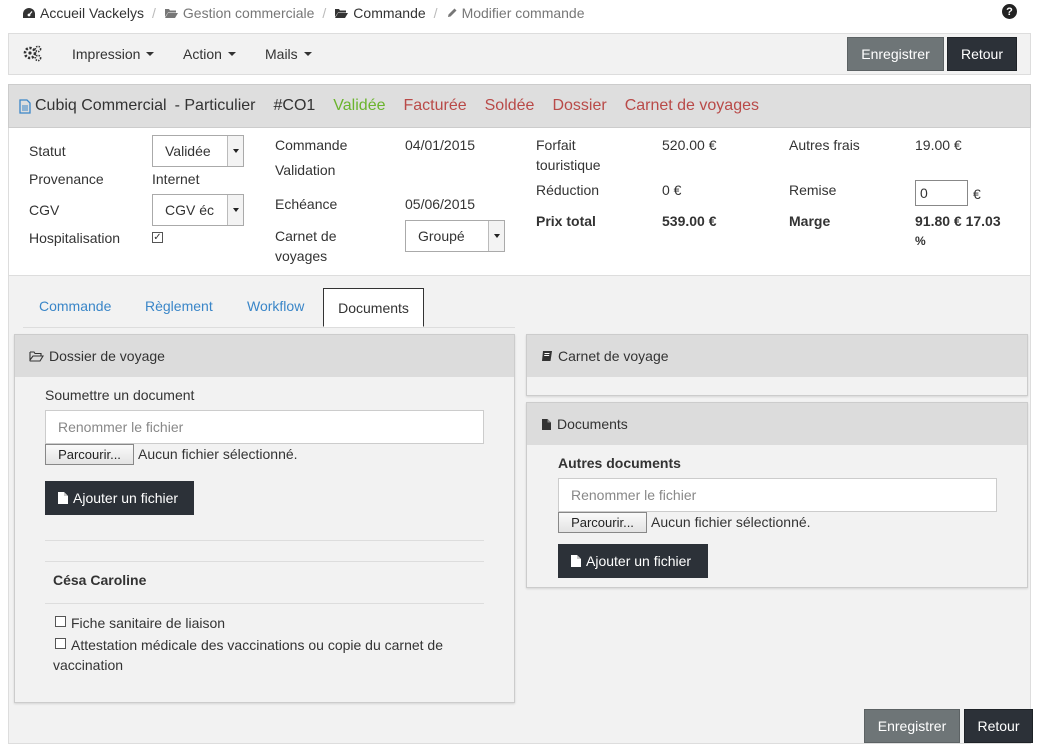 The height and width of the screenshot is (752, 1039). I want to click on bottom-save-button: Enregistrer, so click(912, 726).